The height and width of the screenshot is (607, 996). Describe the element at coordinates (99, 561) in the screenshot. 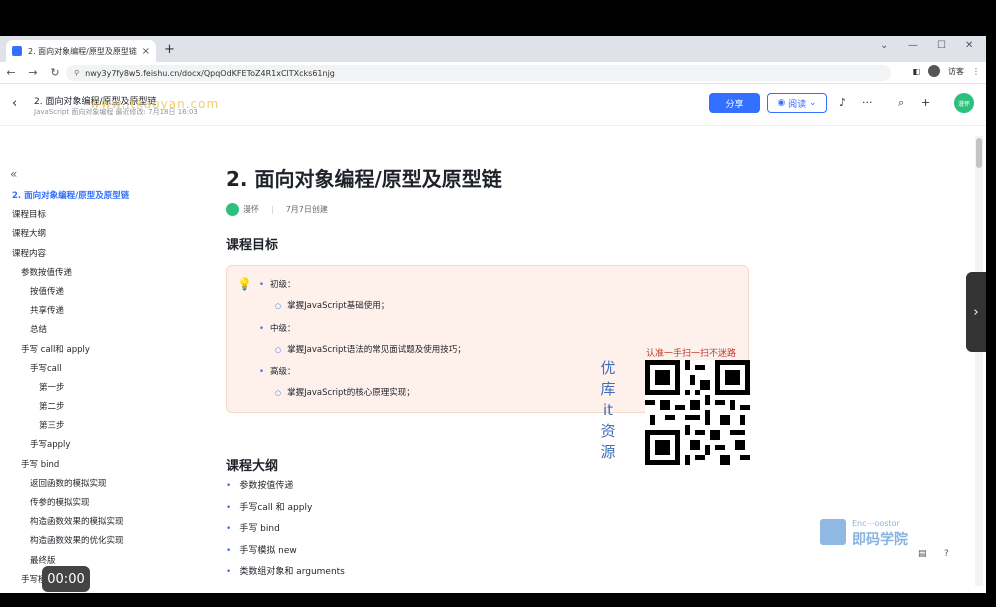

I see `toc-item: 最终版` at that location.